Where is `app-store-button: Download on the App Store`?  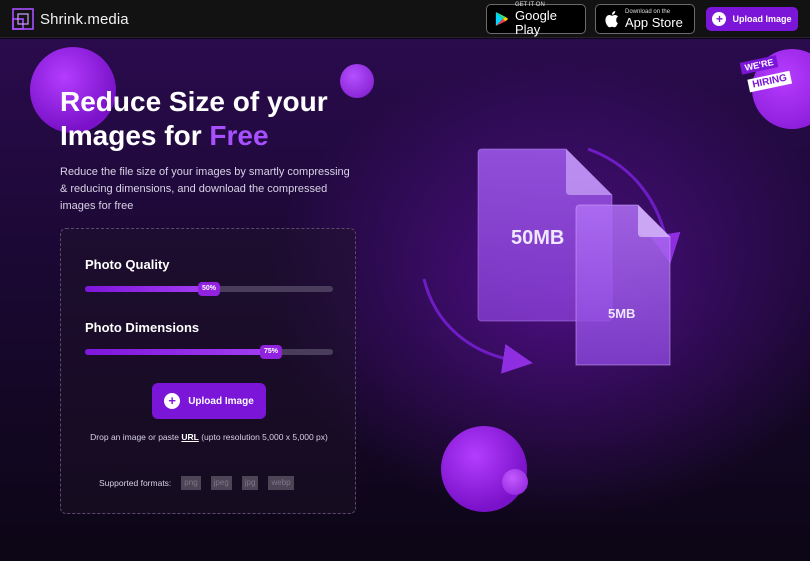 app-store-button: Download on the App Store is located at coordinates (645, 19).